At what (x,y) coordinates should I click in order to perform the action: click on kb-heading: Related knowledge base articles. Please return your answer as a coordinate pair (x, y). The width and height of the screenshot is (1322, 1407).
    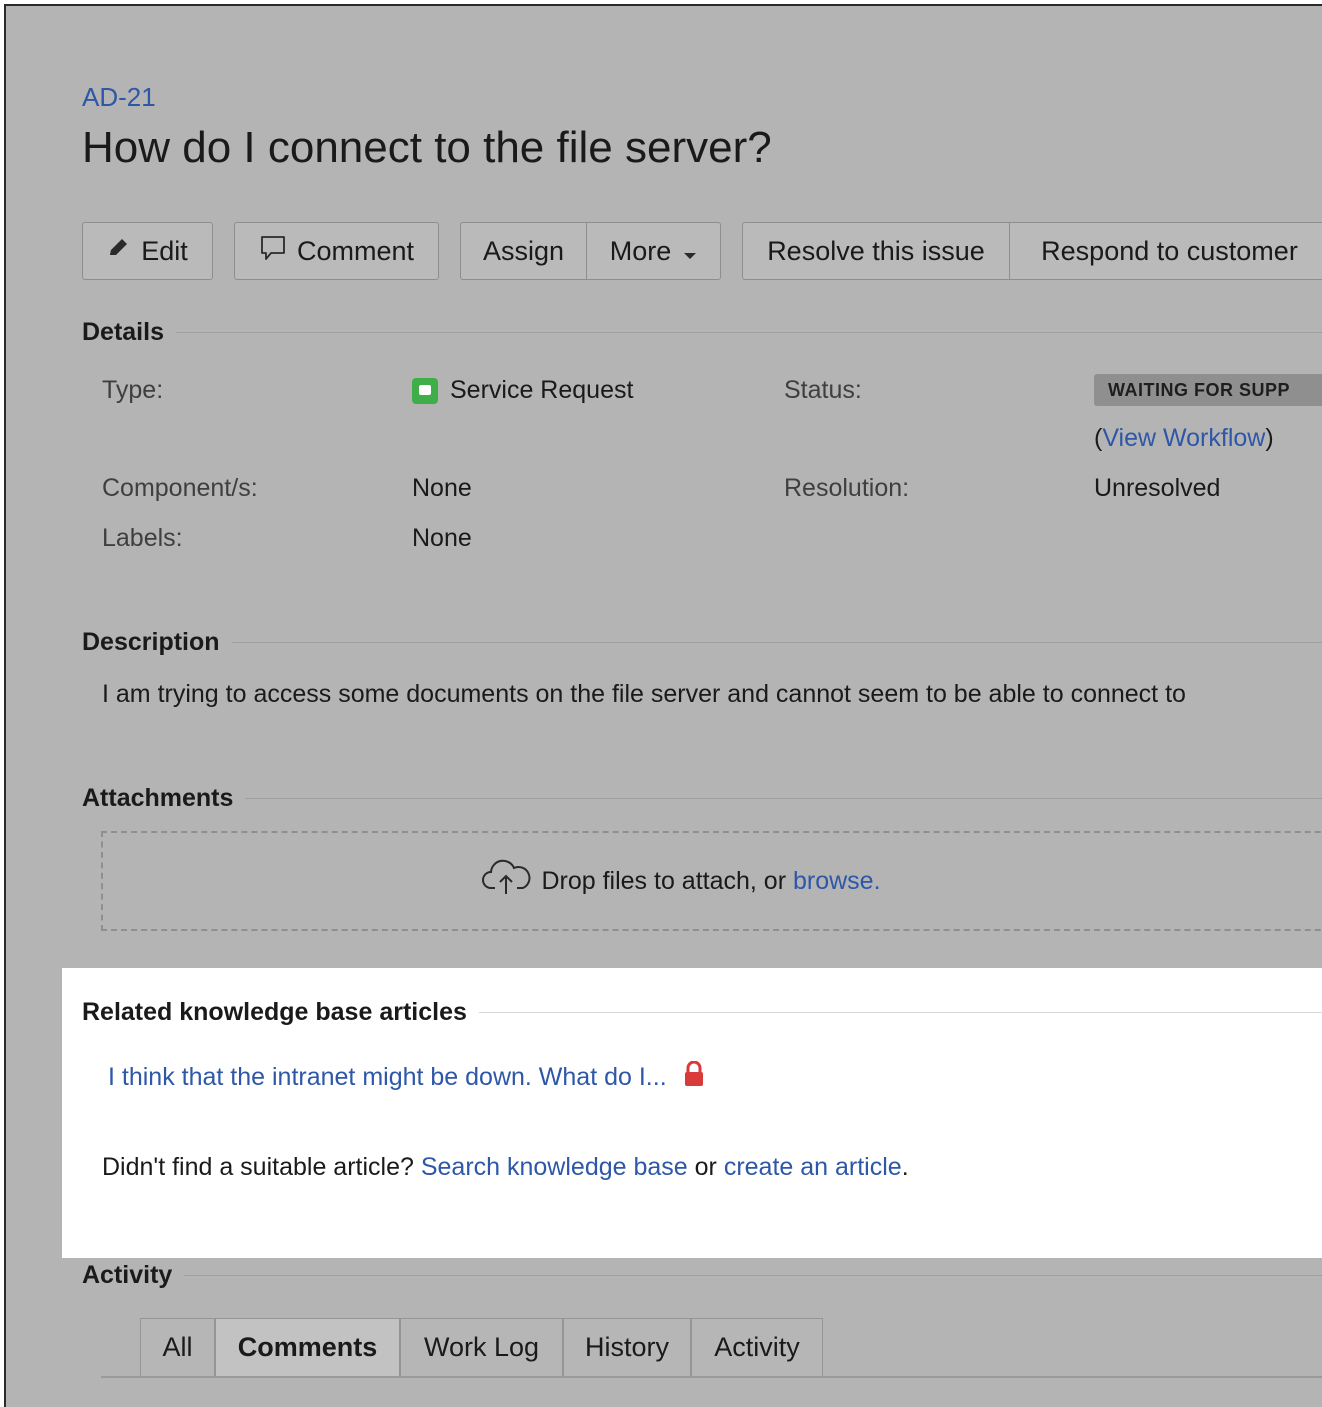
    Looking at the image, I should click on (702, 1012).